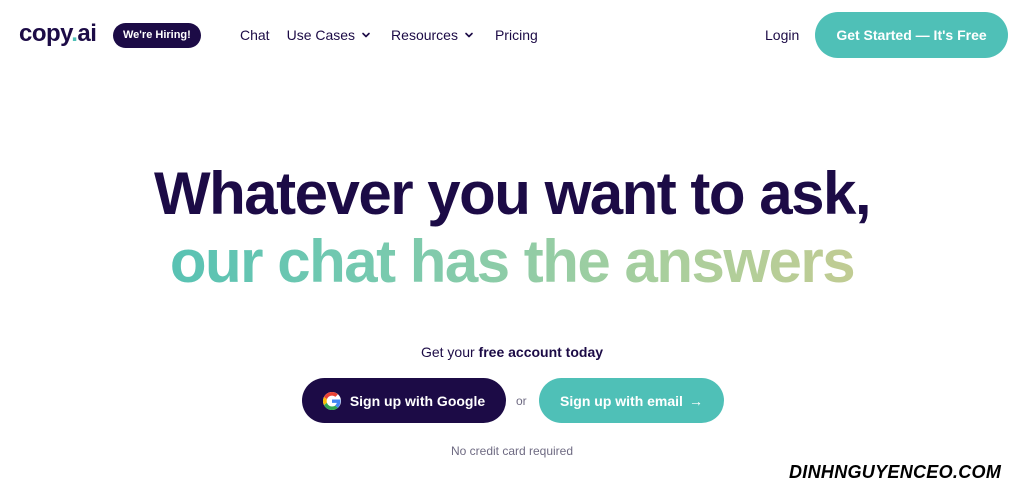 The height and width of the screenshot is (496, 1024). What do you see at coordinates (512, 193) in the screenshot?
I see `hero-headline-line1: Whatever you want to ask,` at bounding box center [512, 193].